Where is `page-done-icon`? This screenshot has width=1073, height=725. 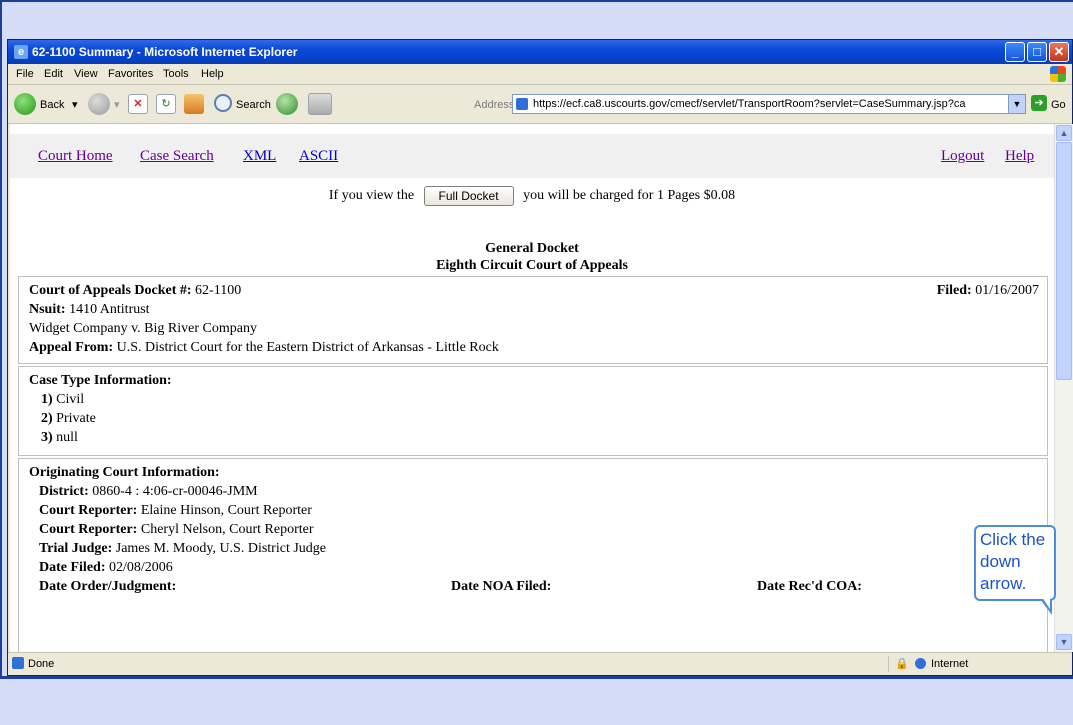
page-done-icon is located at coordinates (18, 663).